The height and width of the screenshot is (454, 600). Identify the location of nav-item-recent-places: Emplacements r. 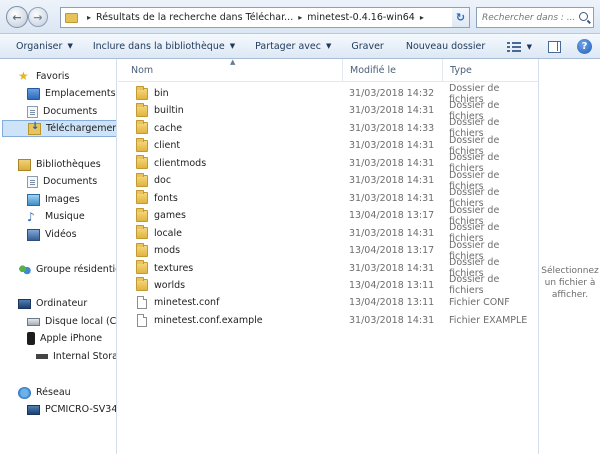
(72, 93).